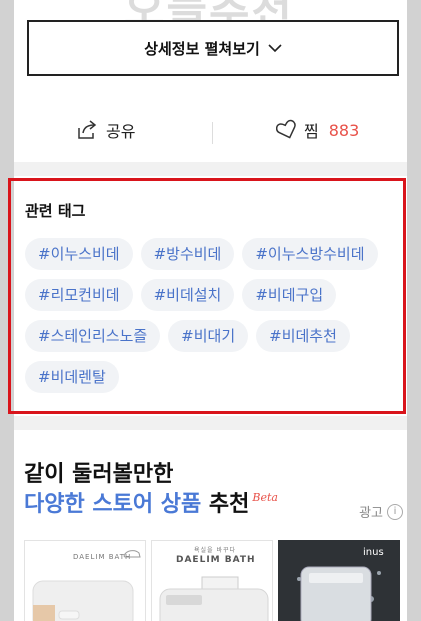  Describe the element at coordinates (216, 560) in the screenshot. I see `brand-logo-text: DAELIM BATH` at that location.